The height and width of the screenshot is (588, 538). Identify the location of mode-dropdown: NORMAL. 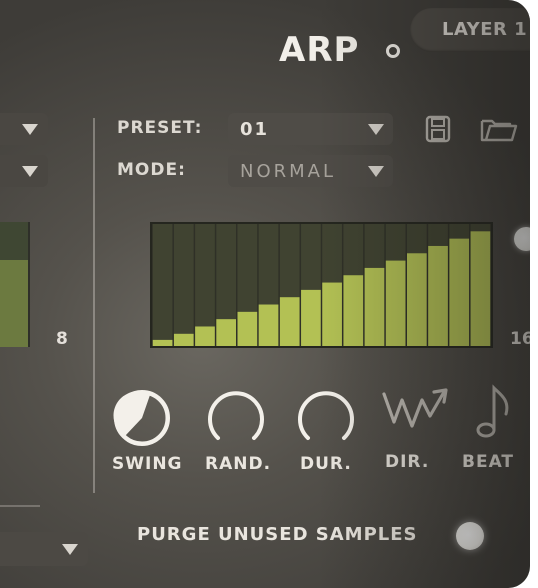
(310, 171).